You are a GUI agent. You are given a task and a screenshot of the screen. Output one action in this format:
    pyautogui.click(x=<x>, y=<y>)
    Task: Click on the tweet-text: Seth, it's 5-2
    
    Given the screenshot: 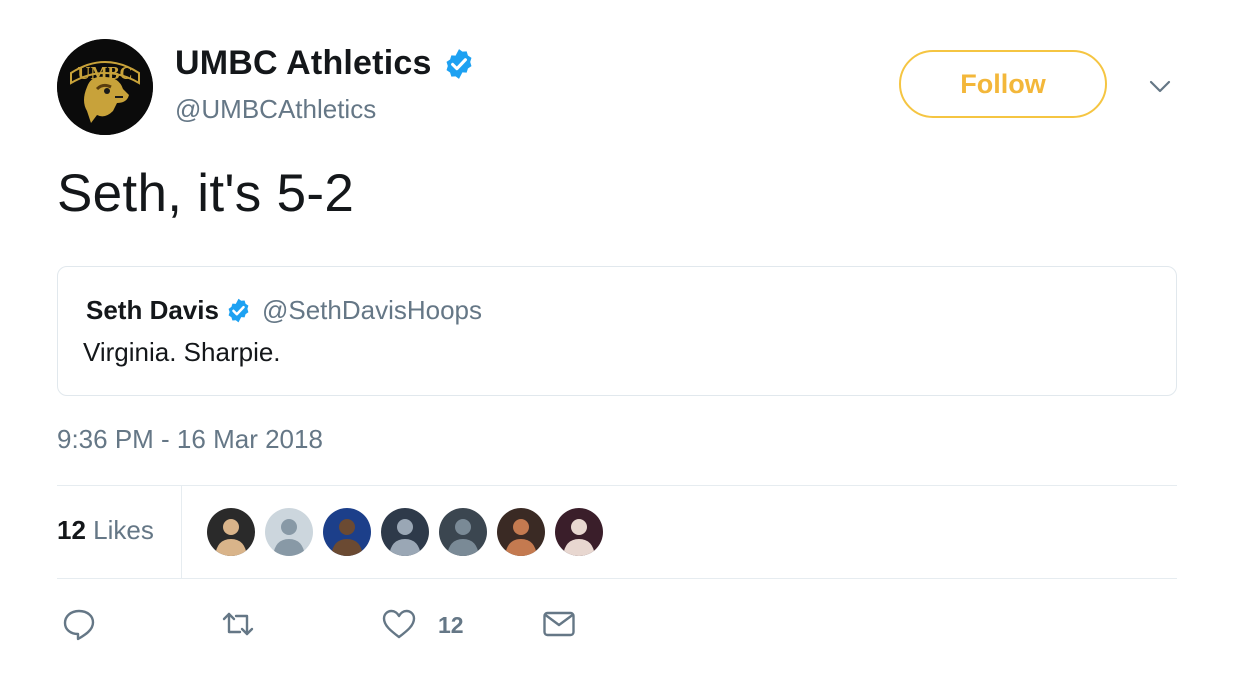 What is the action you would take?
    pyautogui.click(x=206, y=193)
    